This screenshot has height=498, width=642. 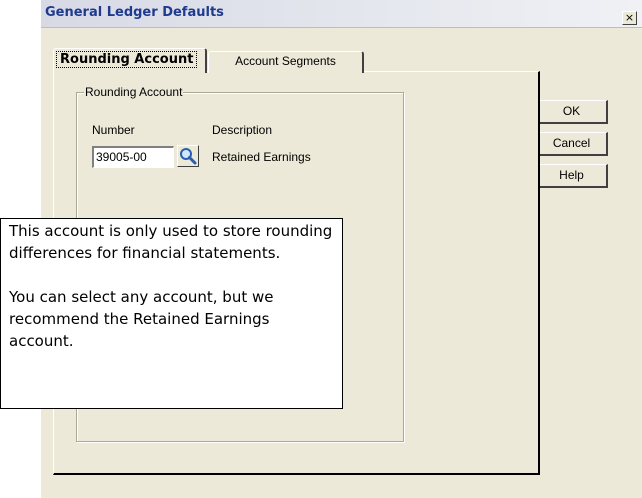 What do you see at coordinates (113, 130) in the screenshot?
I see `number-label: Number` at bounding box center [113, 130].